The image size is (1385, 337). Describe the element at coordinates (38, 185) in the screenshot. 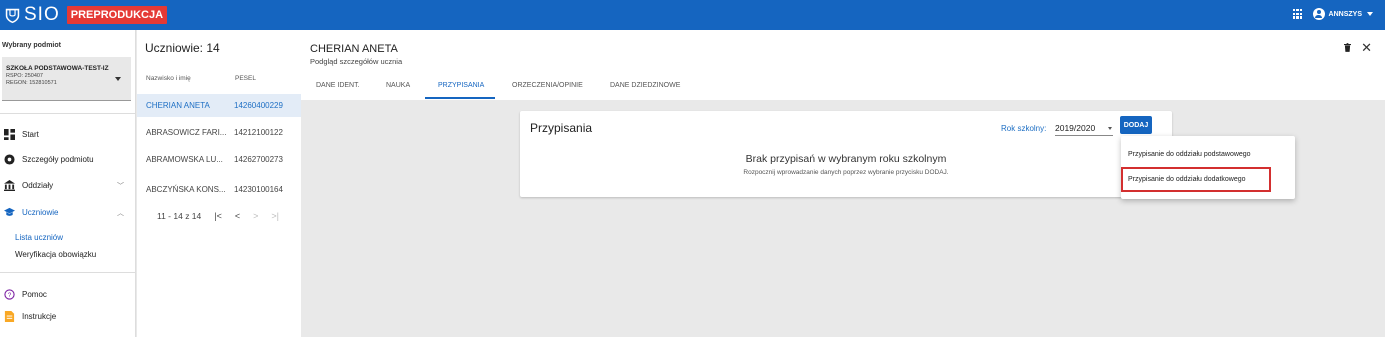

I see `sidebar-item-label: Oddziały` at that location.